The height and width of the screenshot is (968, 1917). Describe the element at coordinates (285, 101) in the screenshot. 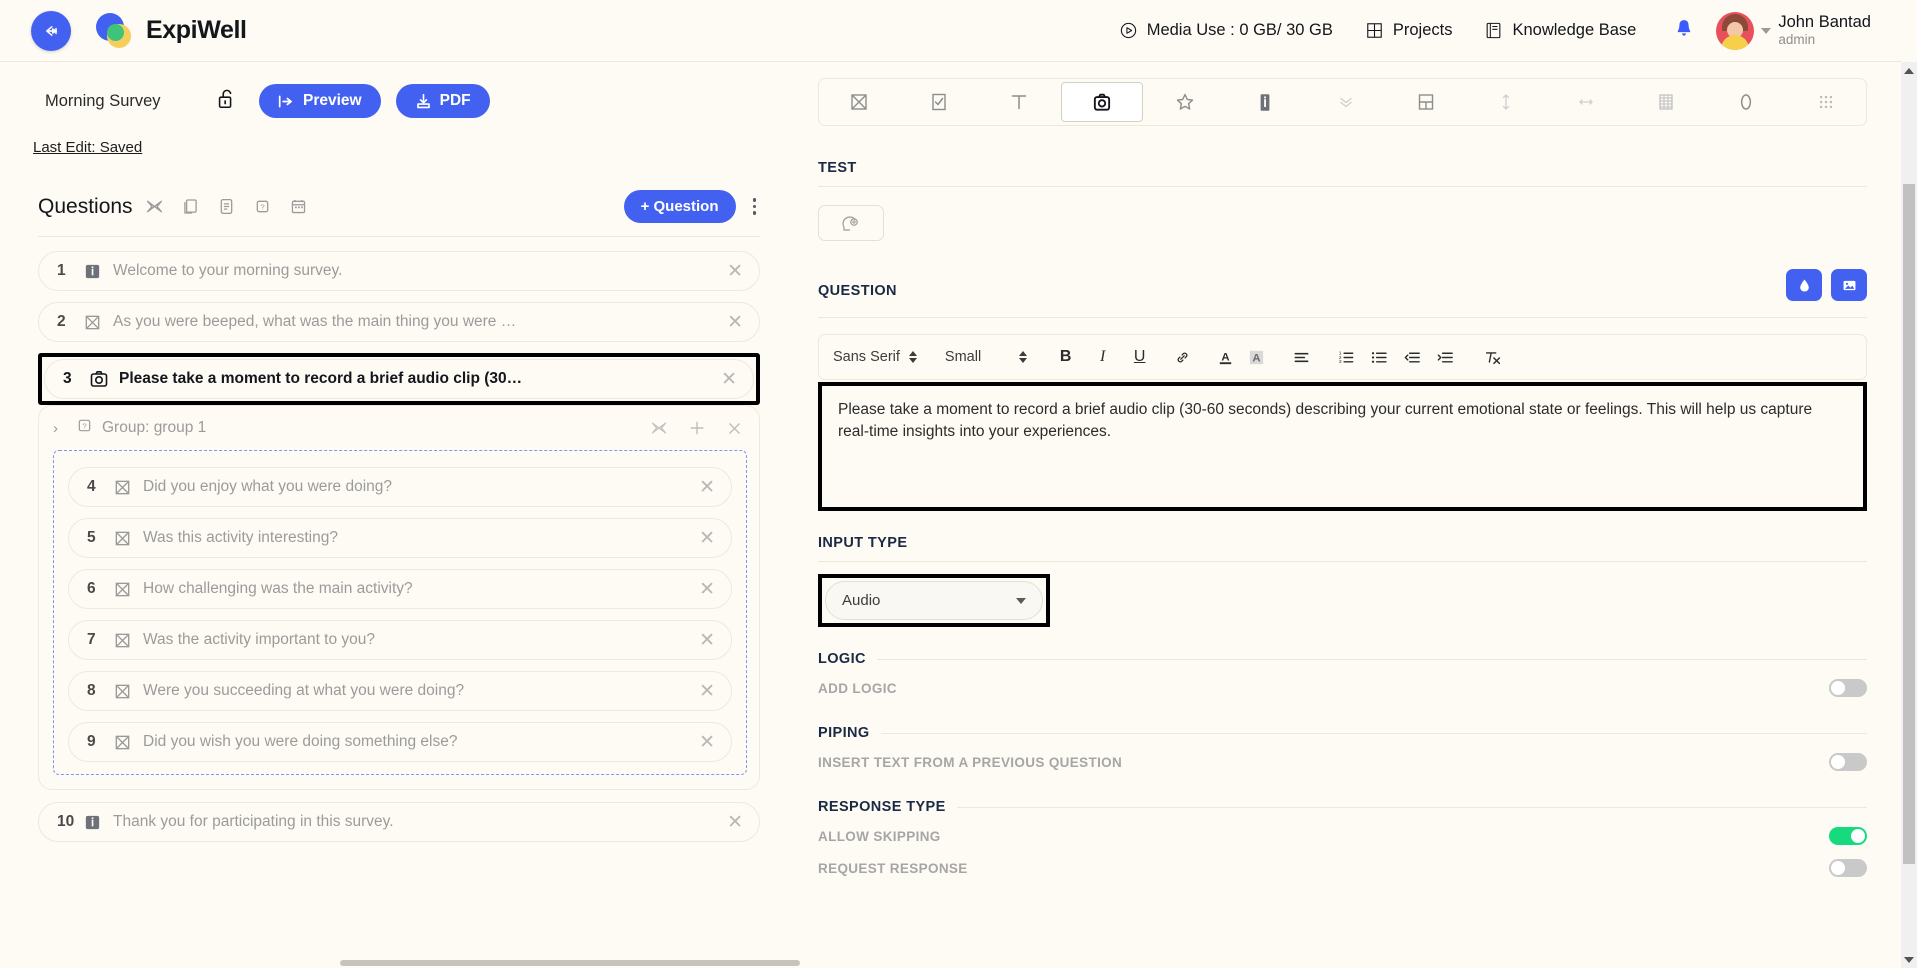

I see `preview-icon` at that location.